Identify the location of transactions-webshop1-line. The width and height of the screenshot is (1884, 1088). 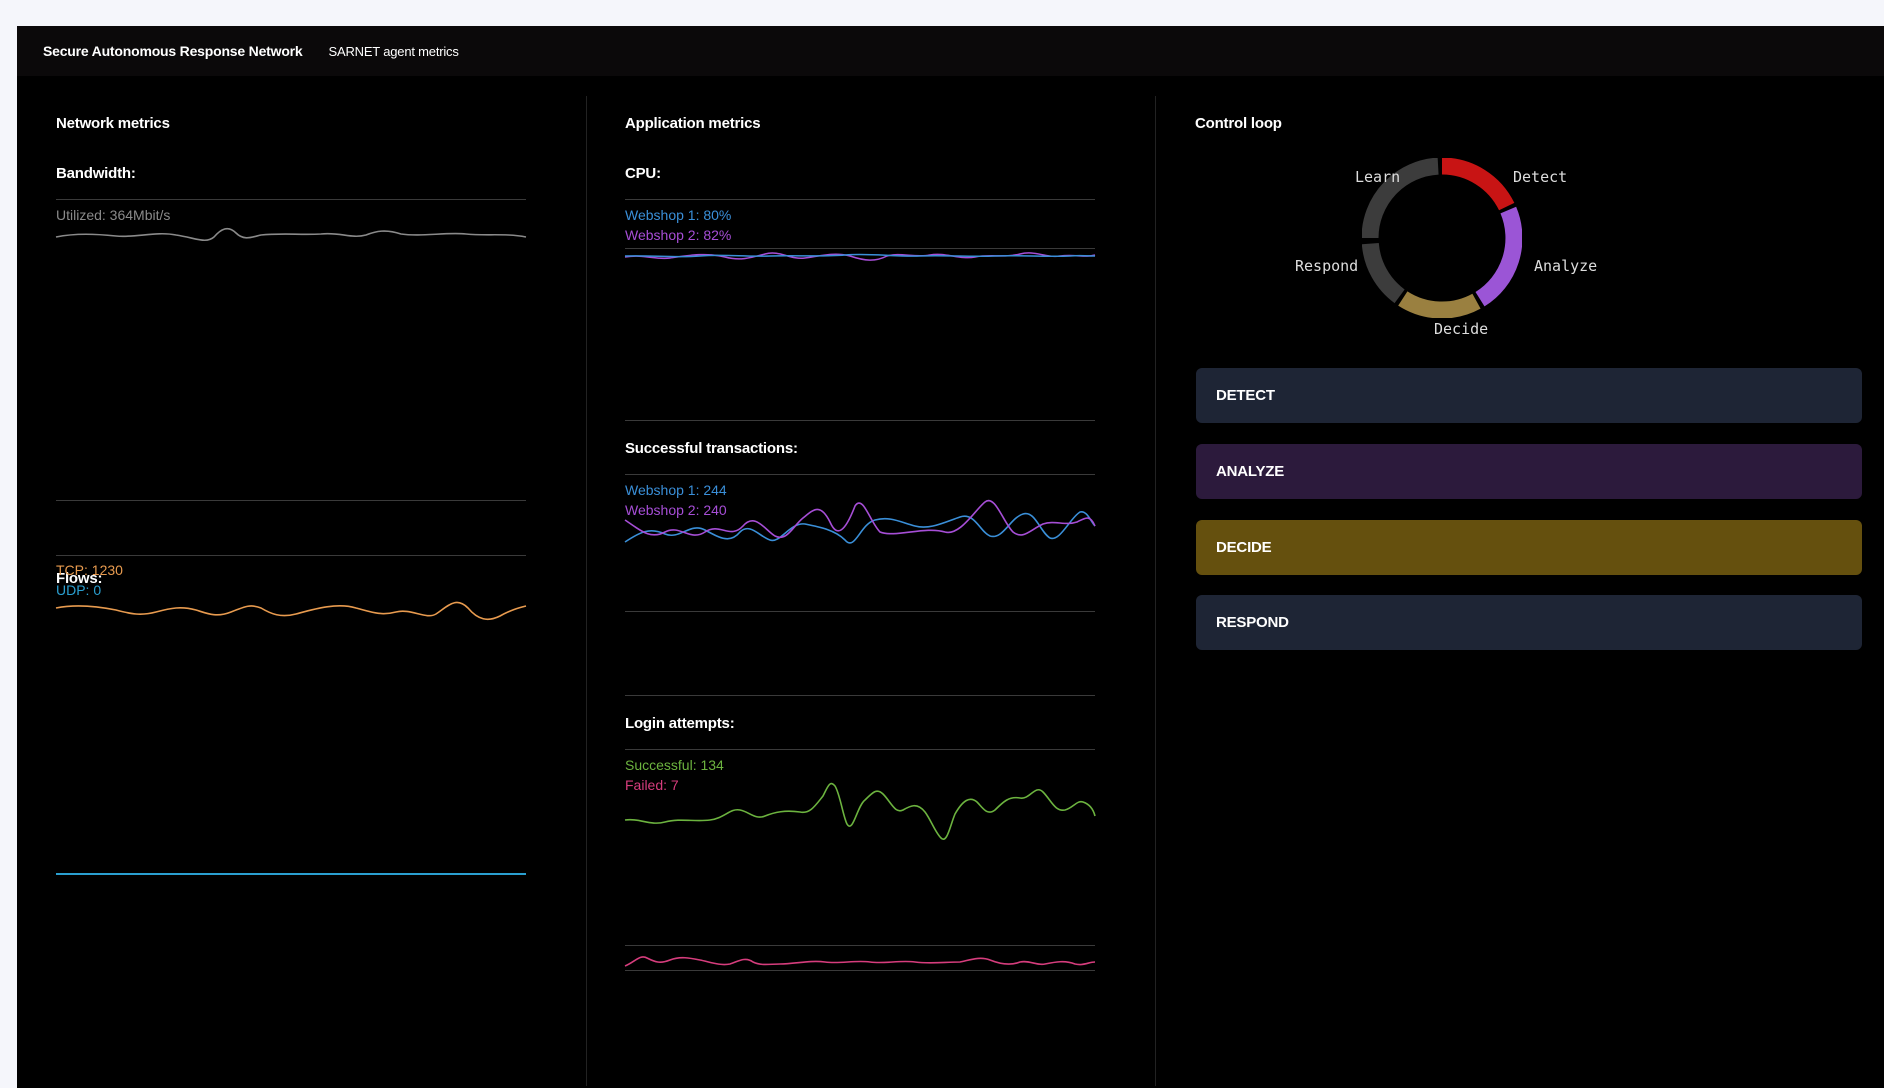
(860, 527).